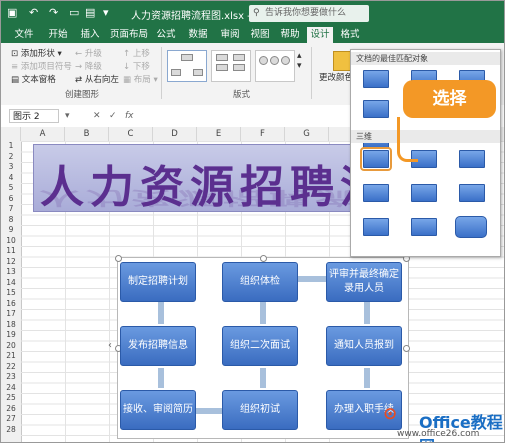 The image size is (505, 443). What do you see at coordinates (158, 282) in the screenshot?
I see `process-step-1: 制定招聘计划` at bounding box center [158, 282].